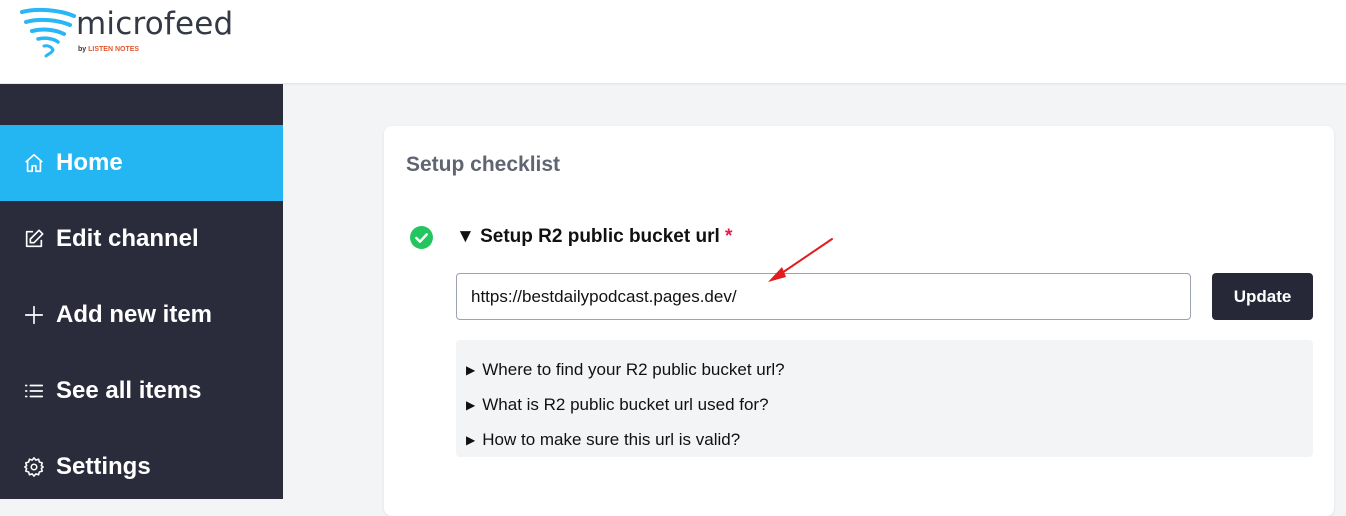 The image size is (1346, 516). What do you see at coordinates (625, 404) in the screenshot?
I see `faq-item-label: What is R2 public bucket url used for?` at bounding box center [625, 404].